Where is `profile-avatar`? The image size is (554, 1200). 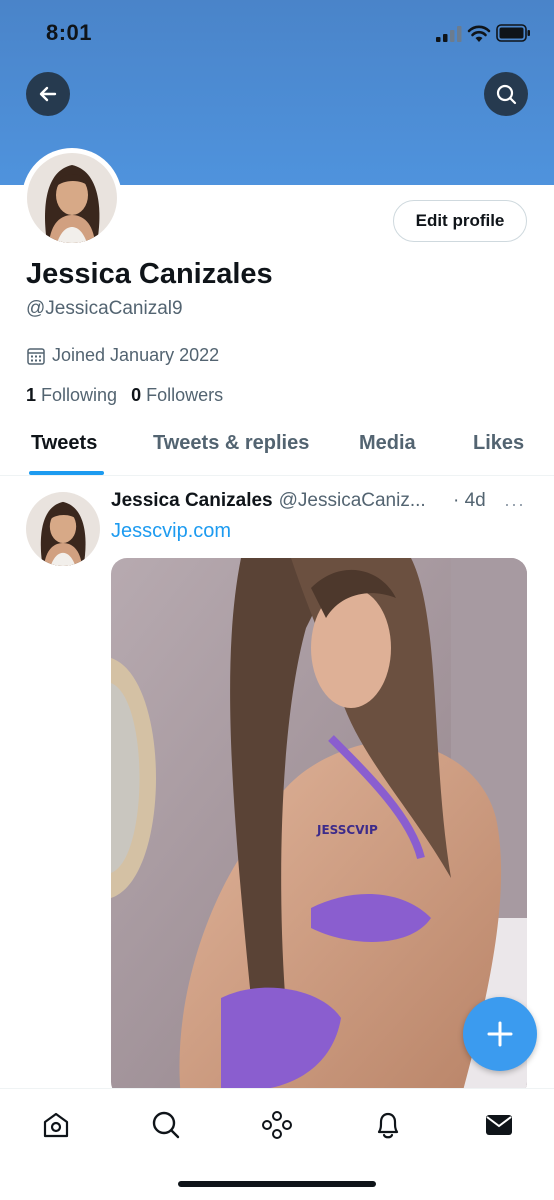 profile-avatar is located at coordinates (72, 198).